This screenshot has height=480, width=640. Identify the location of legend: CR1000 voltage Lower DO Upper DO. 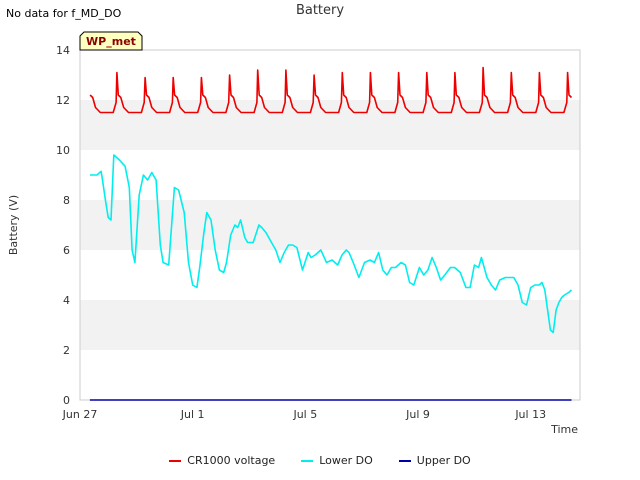
(320, 460).